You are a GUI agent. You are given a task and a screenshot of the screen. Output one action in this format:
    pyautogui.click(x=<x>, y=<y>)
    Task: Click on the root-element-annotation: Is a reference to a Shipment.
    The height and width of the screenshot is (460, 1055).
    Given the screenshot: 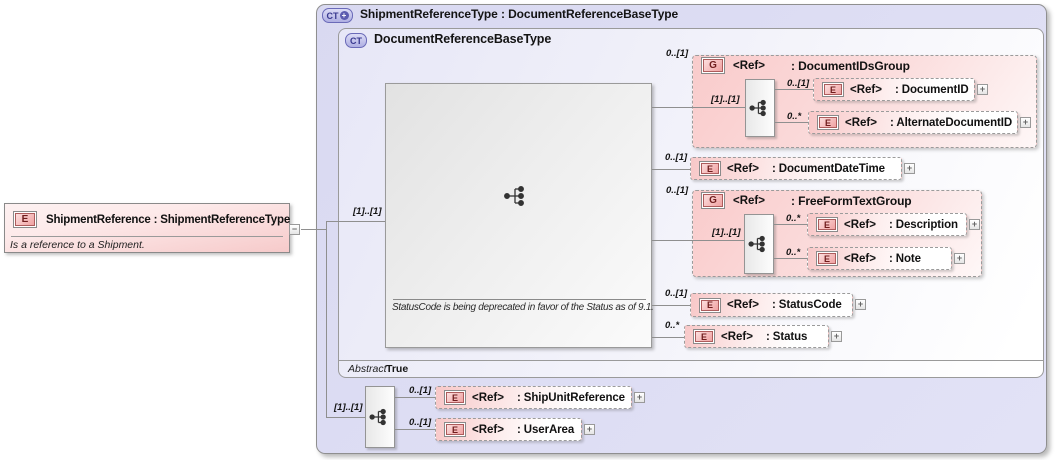 What is the action you would take?
    pyautogui.click(x=77, y=245)
    